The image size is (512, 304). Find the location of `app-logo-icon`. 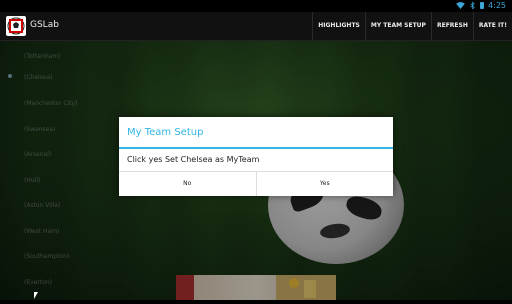

app-logo-icon is located at coordinates (16, 26).